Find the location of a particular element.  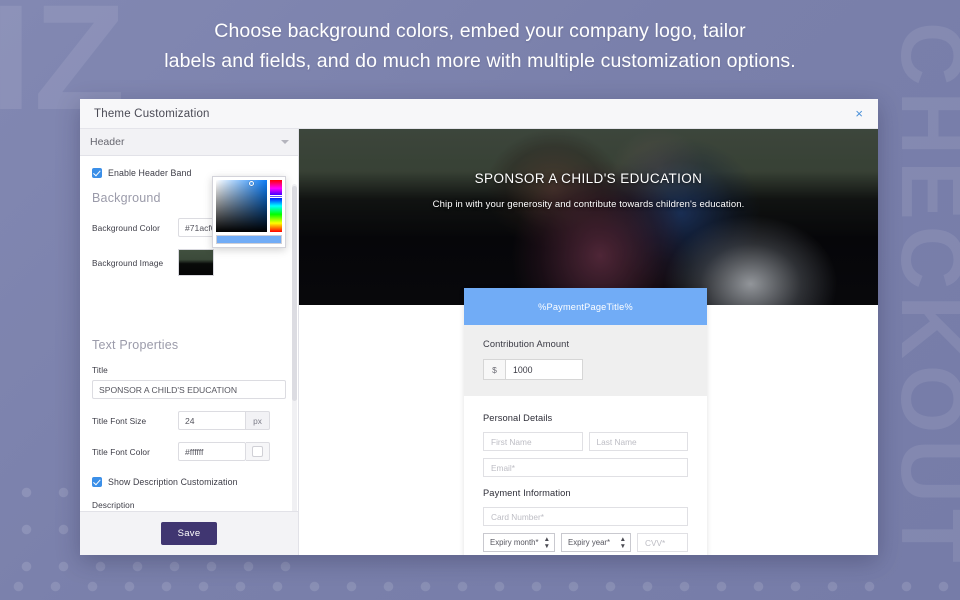

title-input: SPONSOR A CHILD'S EDUCATION is located at coordinates (189, 389).